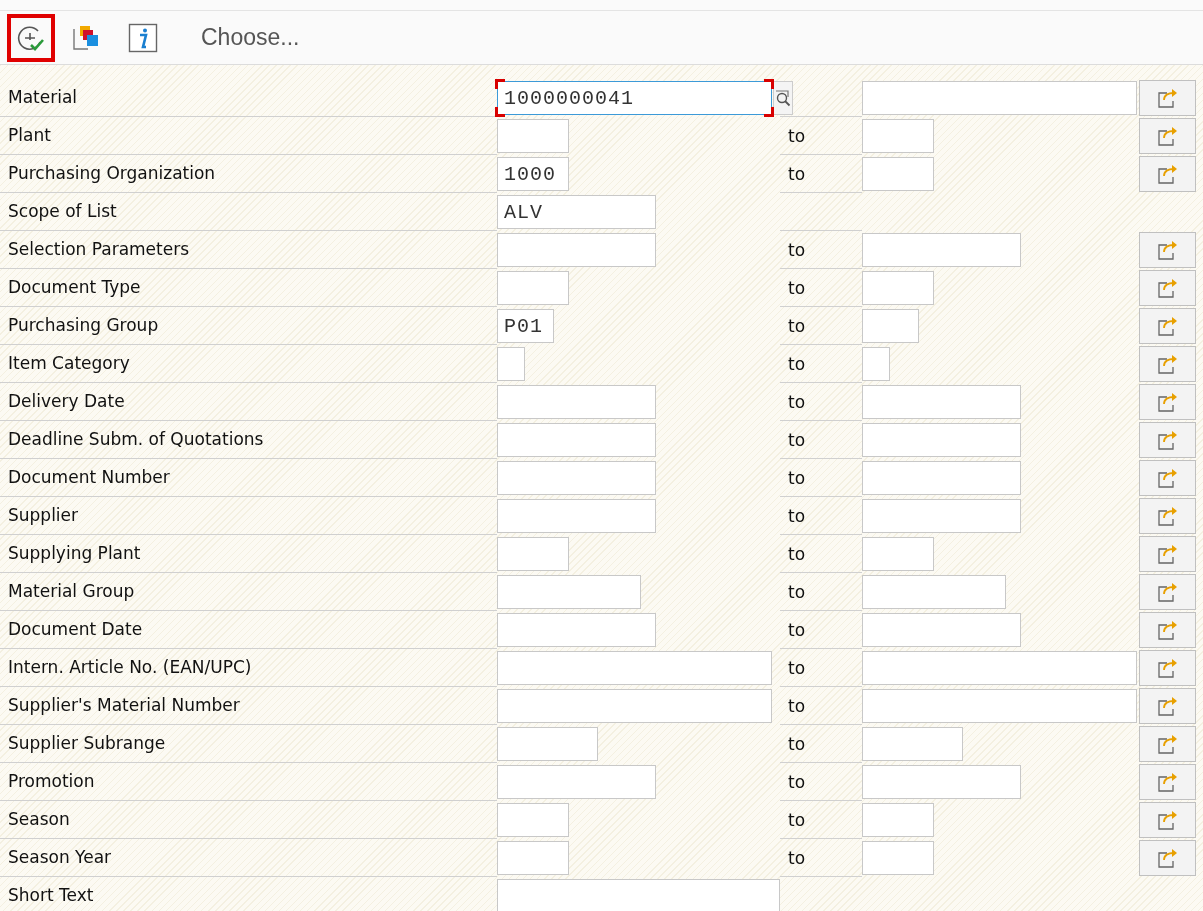 The height and width of the screenshot is (911, 1203). What do you see at coordinates (248, 668) in the screenshot?
I see `field-label: Intern. Article No. (EAN/UPC)` at bounding box center [248, 668].